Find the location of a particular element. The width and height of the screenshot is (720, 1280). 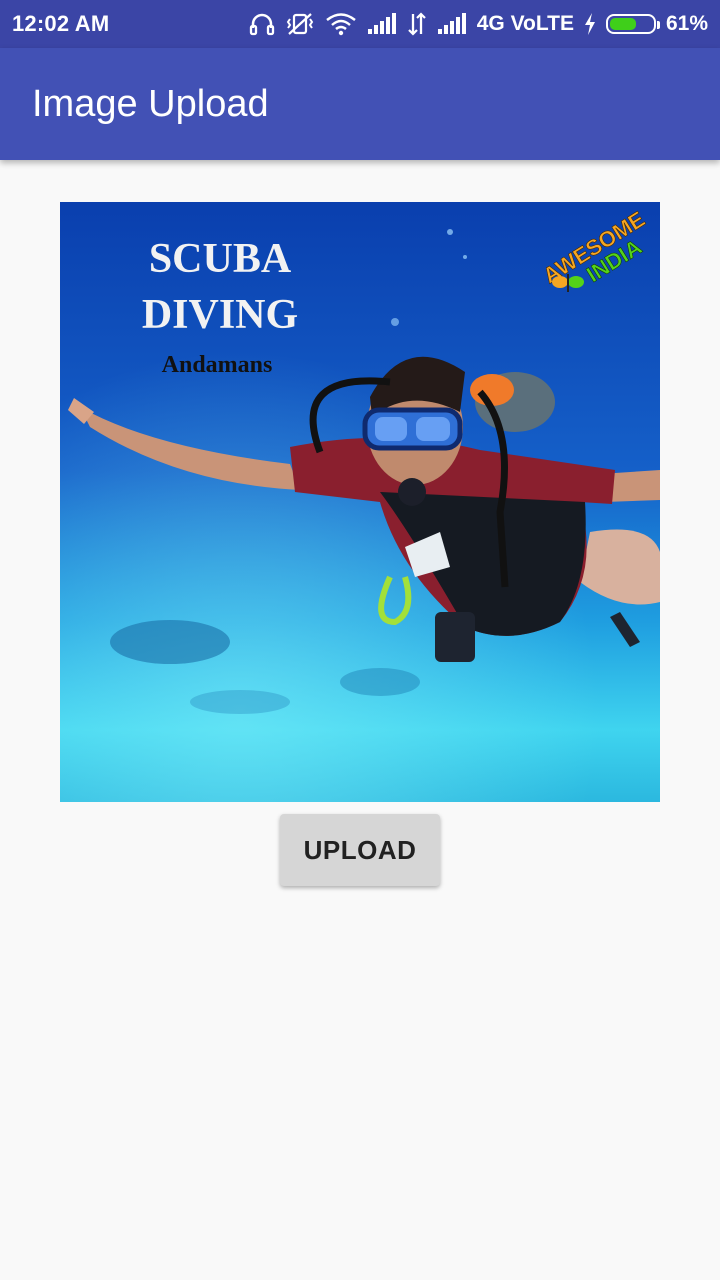

page-title: Image Upload is located at coordinates (150, 103).